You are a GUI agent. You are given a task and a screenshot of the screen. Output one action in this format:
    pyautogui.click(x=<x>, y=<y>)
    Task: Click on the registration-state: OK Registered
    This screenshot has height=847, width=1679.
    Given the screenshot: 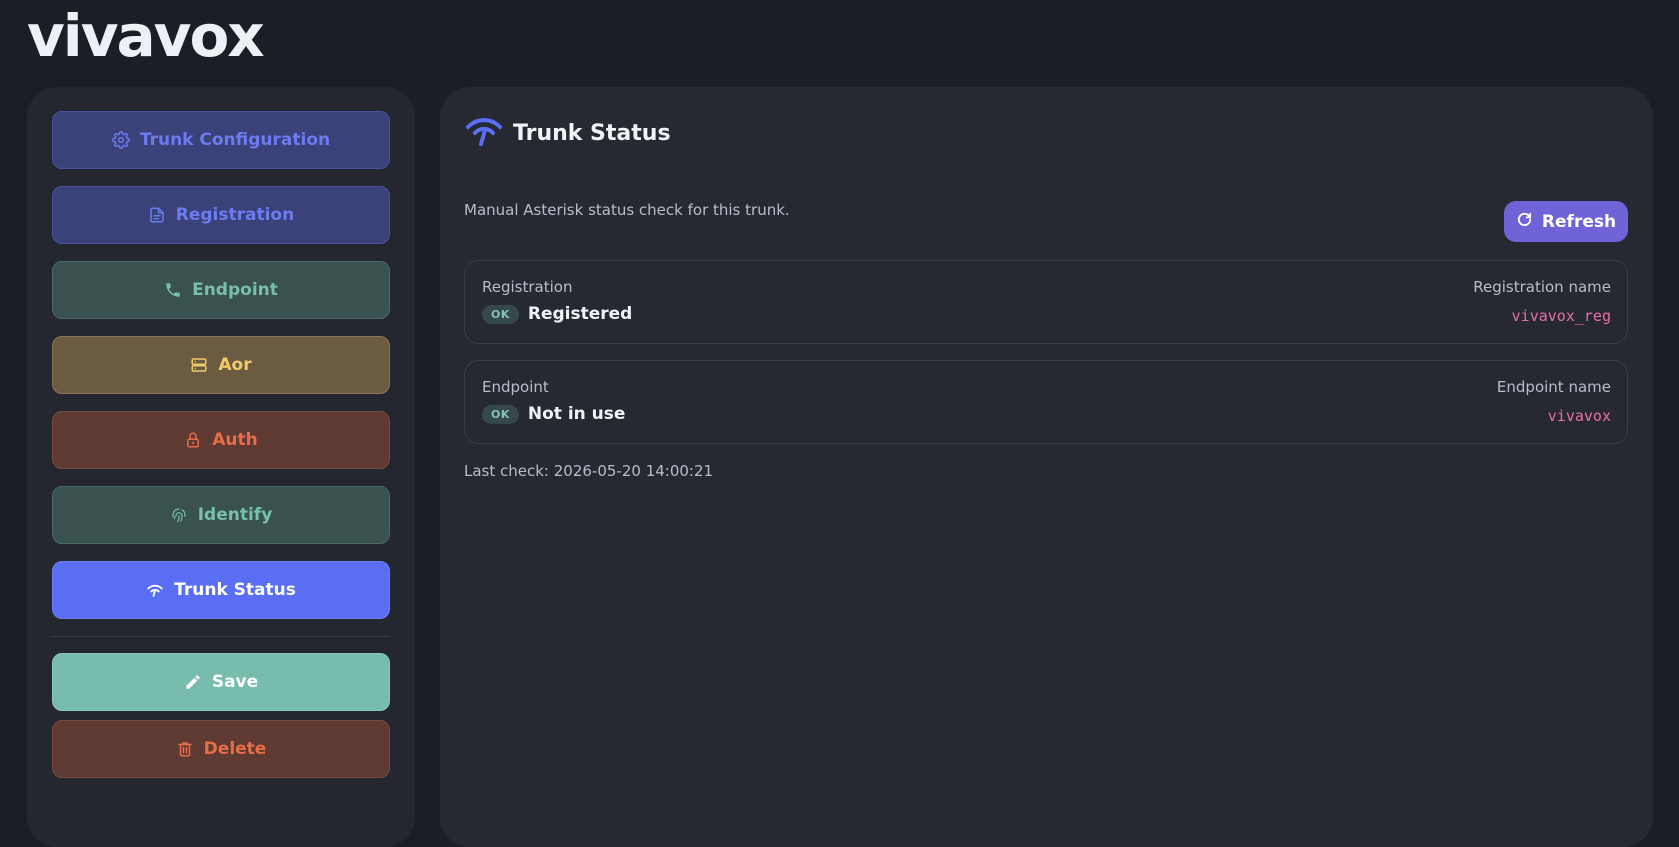 What is the action you would take?
    pyautogui.click(x=557, y=314)
    